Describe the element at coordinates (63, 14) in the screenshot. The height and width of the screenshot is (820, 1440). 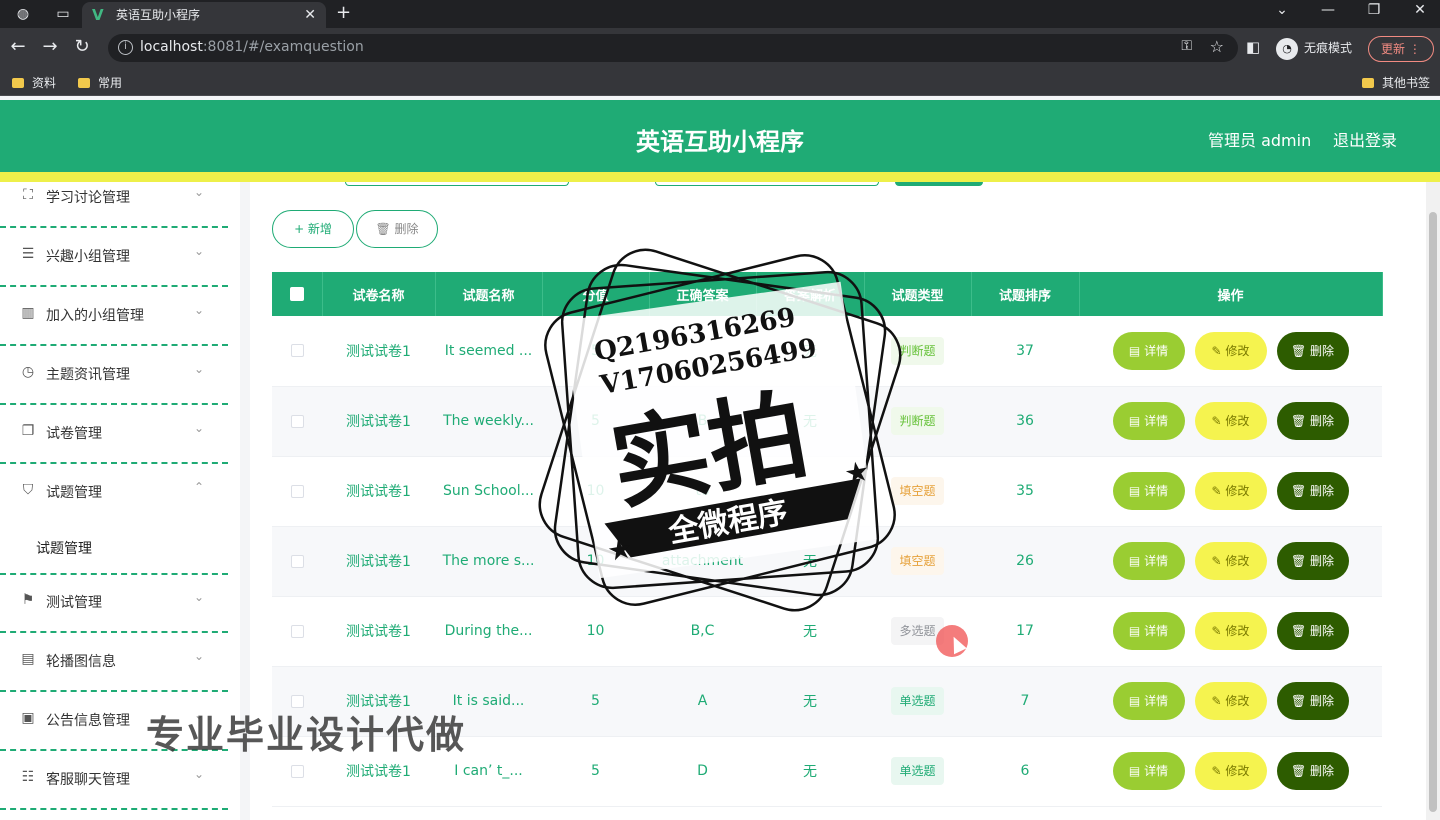
I see `tab-search-icon: ▭` at that location.